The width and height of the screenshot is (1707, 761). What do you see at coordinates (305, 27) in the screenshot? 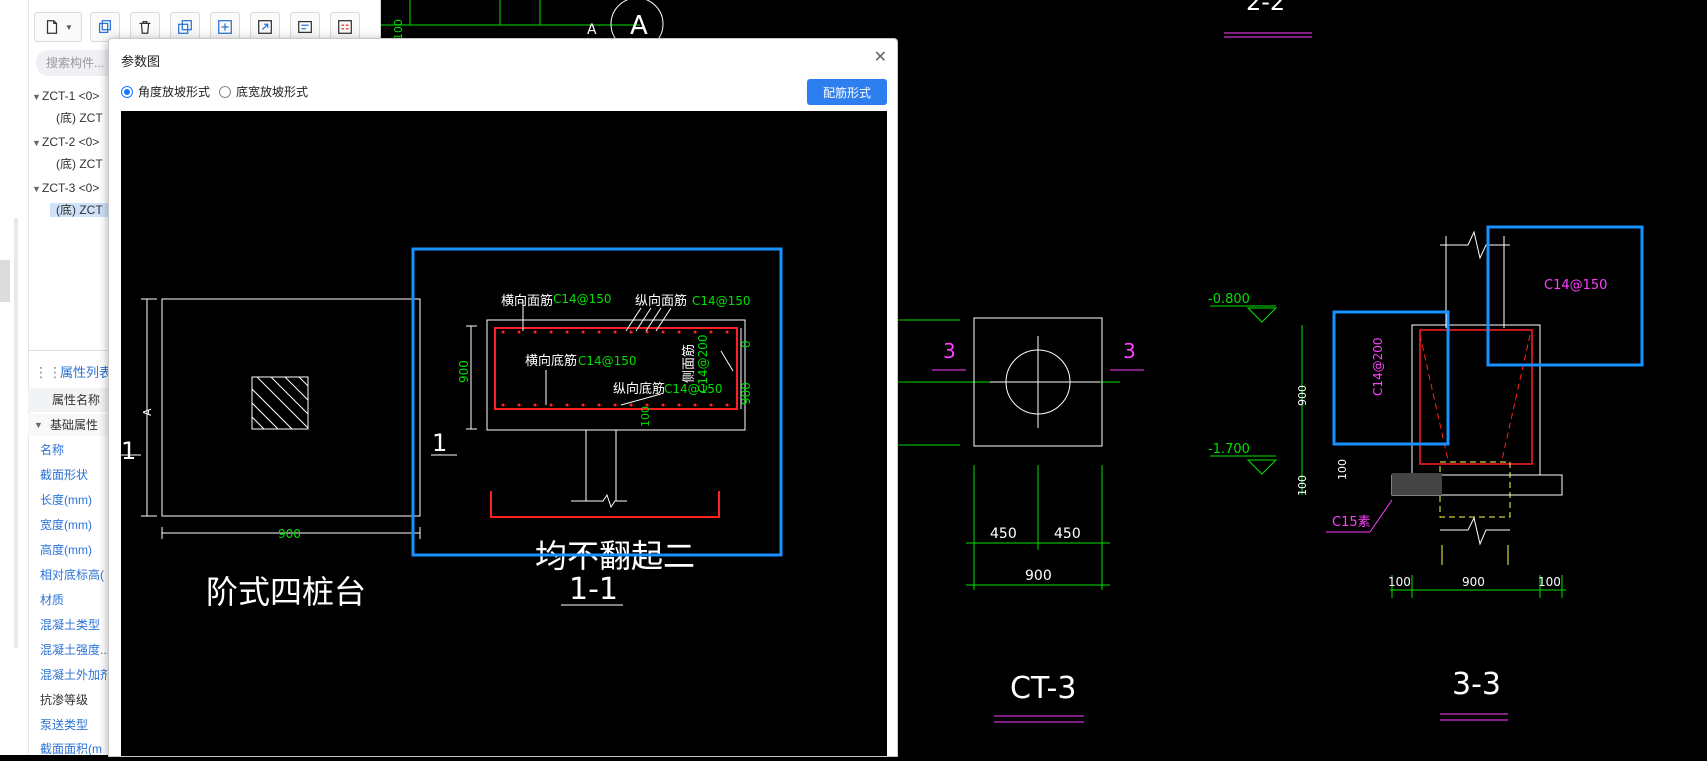
I see `layer-icon` at bounding box center [305, 27].